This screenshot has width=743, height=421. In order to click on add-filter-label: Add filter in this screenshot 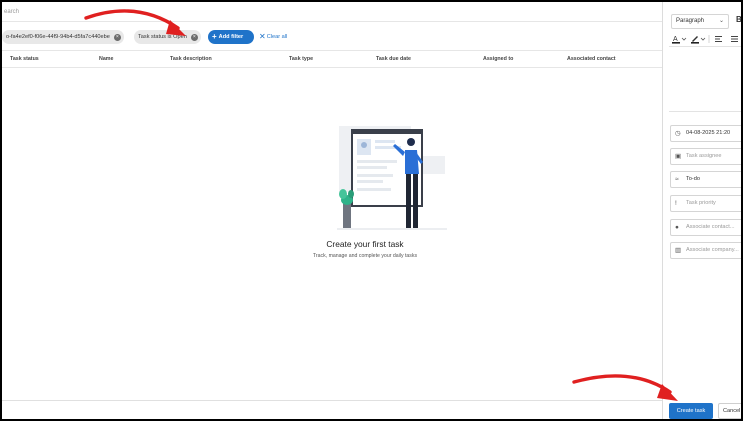, I will do `click(231, 37)`.